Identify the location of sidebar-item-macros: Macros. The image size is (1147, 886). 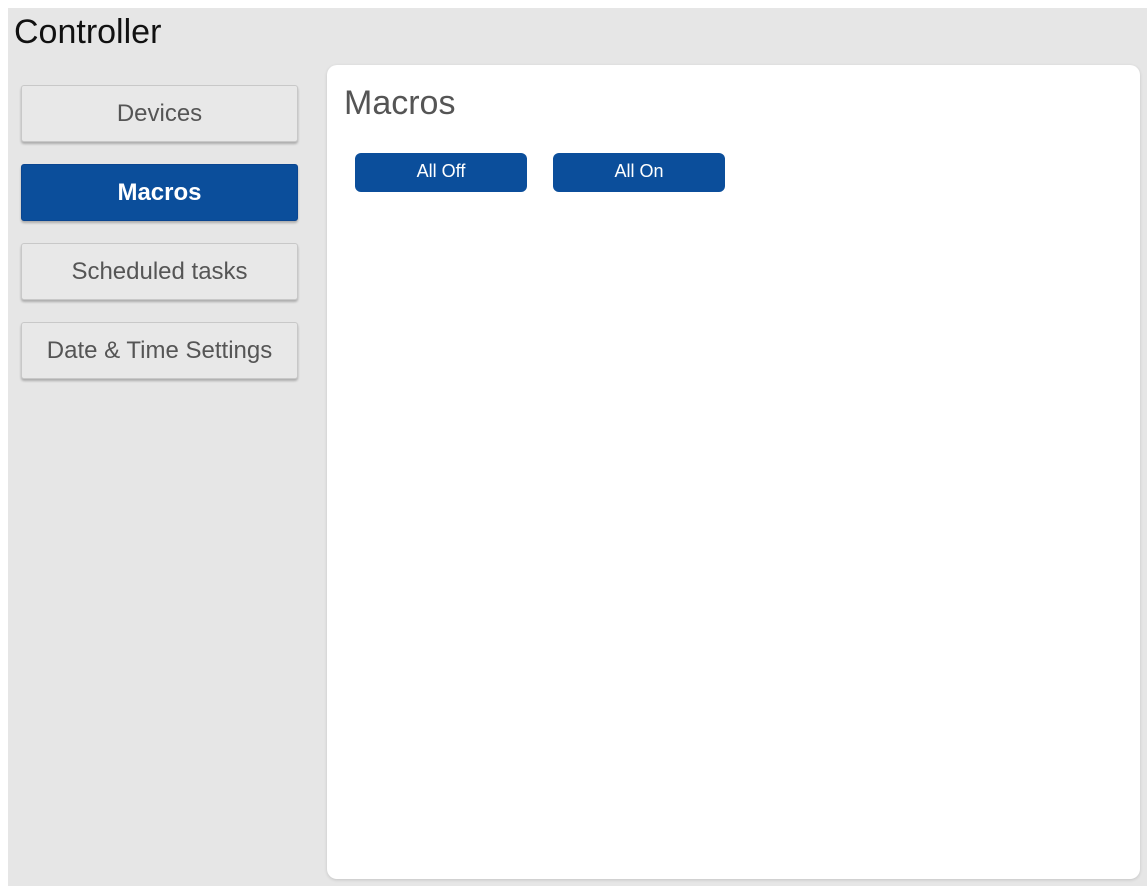
(159, 192).